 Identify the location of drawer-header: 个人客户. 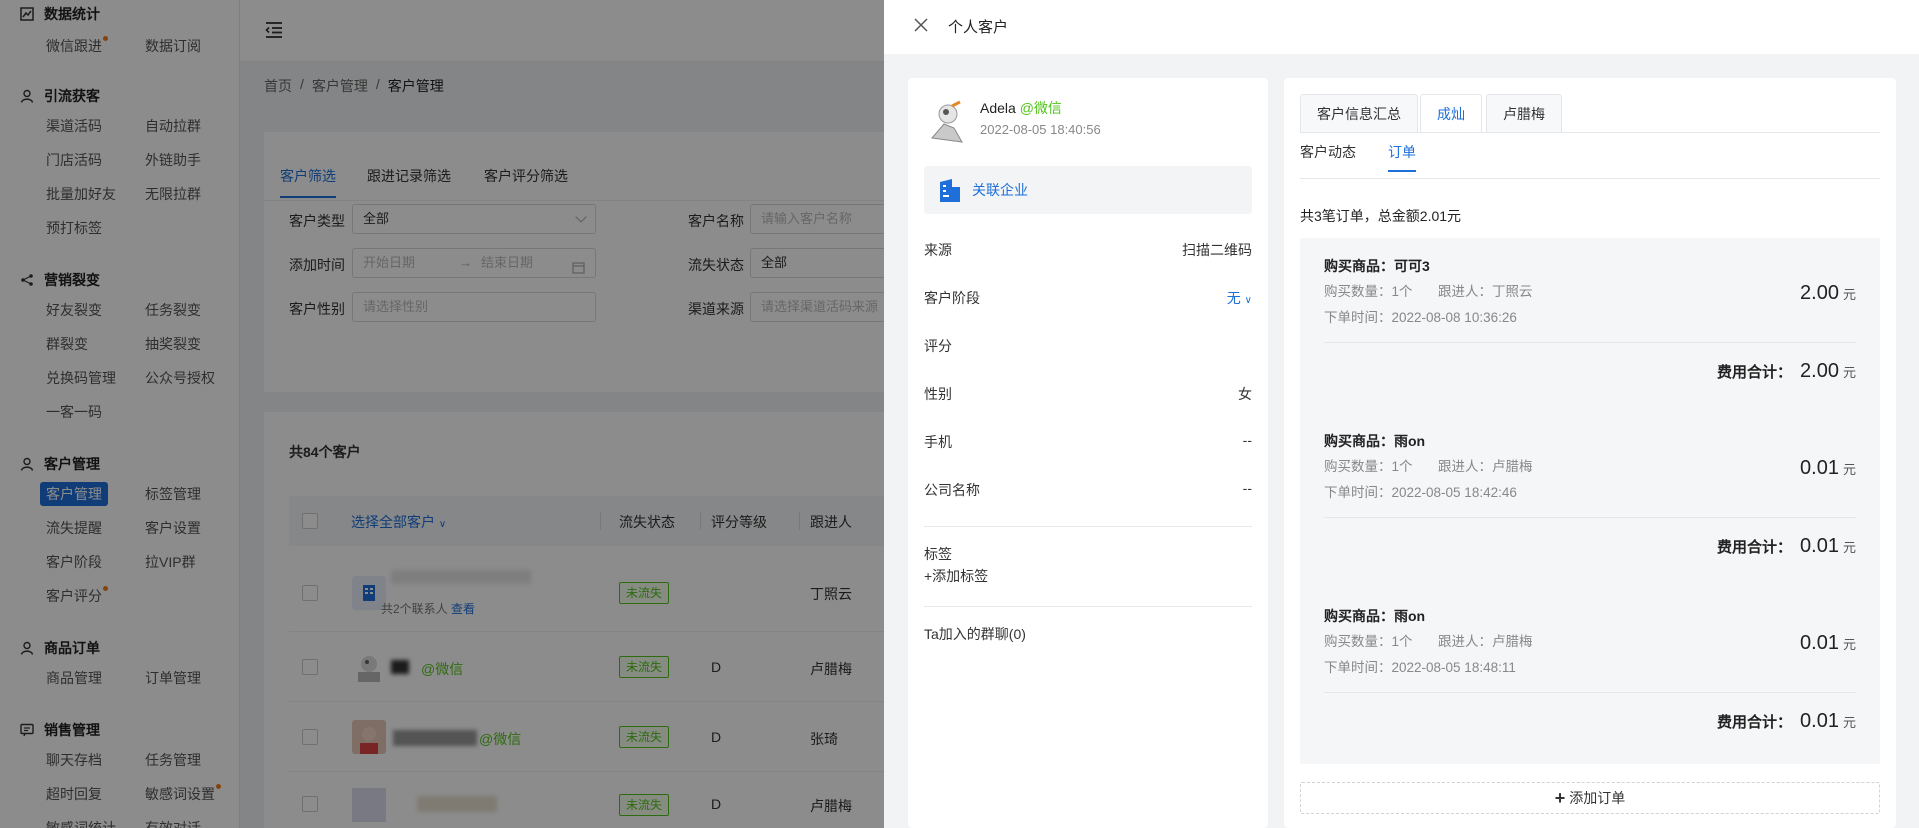
(1401, 27).